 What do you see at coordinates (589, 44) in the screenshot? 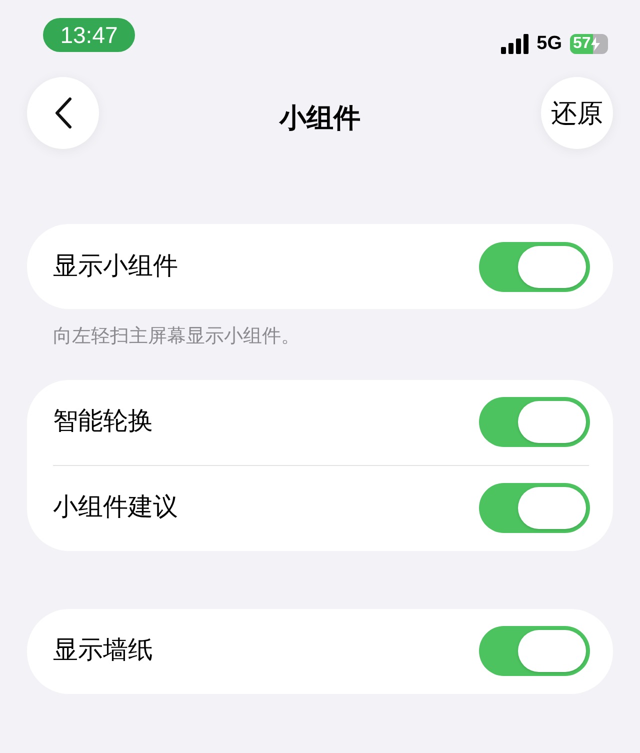
I see `battery-icon: 57` at bounding box center [589, 44].